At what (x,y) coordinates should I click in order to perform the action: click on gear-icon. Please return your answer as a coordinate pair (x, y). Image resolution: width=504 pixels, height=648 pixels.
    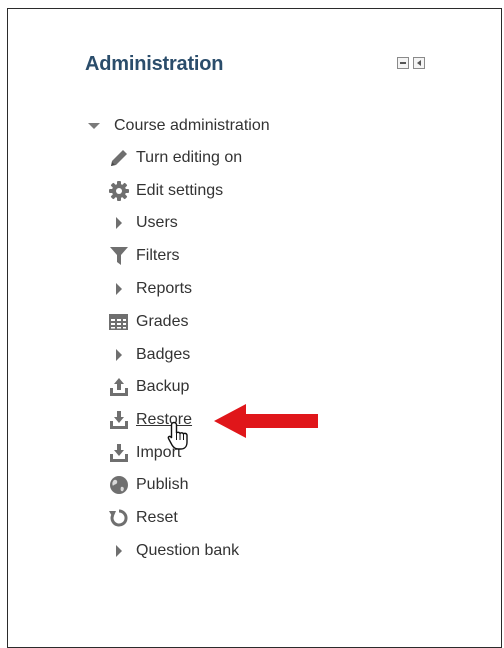
    Looking at the image, I should click on (119, 191).